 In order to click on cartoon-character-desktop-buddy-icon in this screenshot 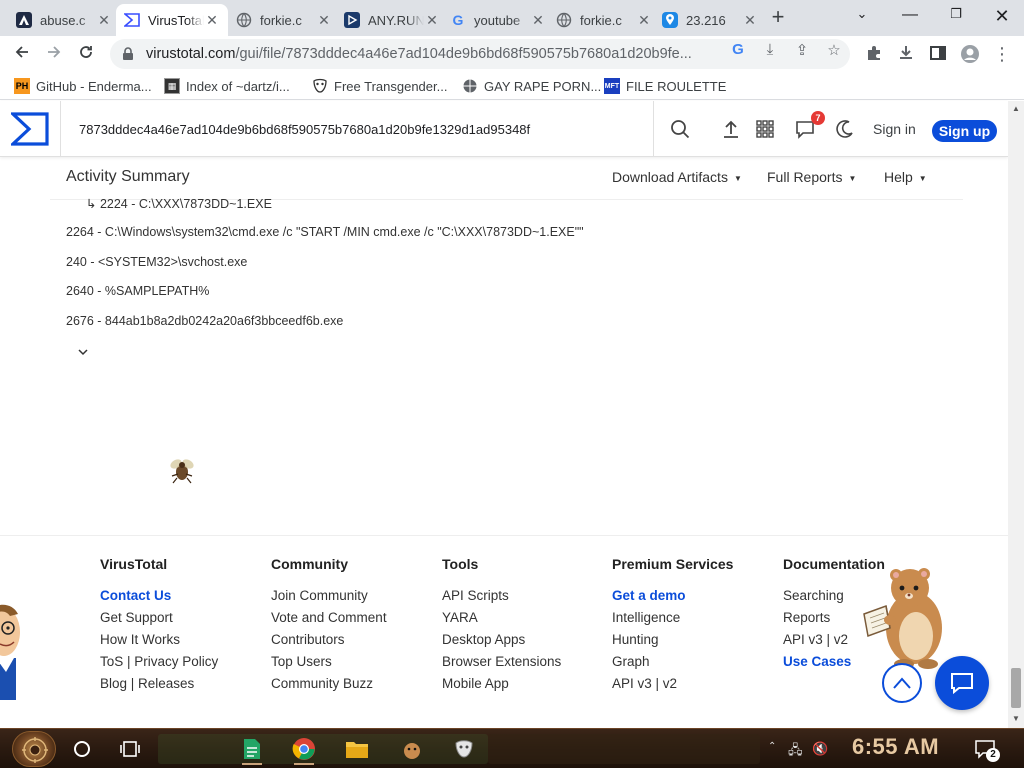, I will do `click(11, 650)`.